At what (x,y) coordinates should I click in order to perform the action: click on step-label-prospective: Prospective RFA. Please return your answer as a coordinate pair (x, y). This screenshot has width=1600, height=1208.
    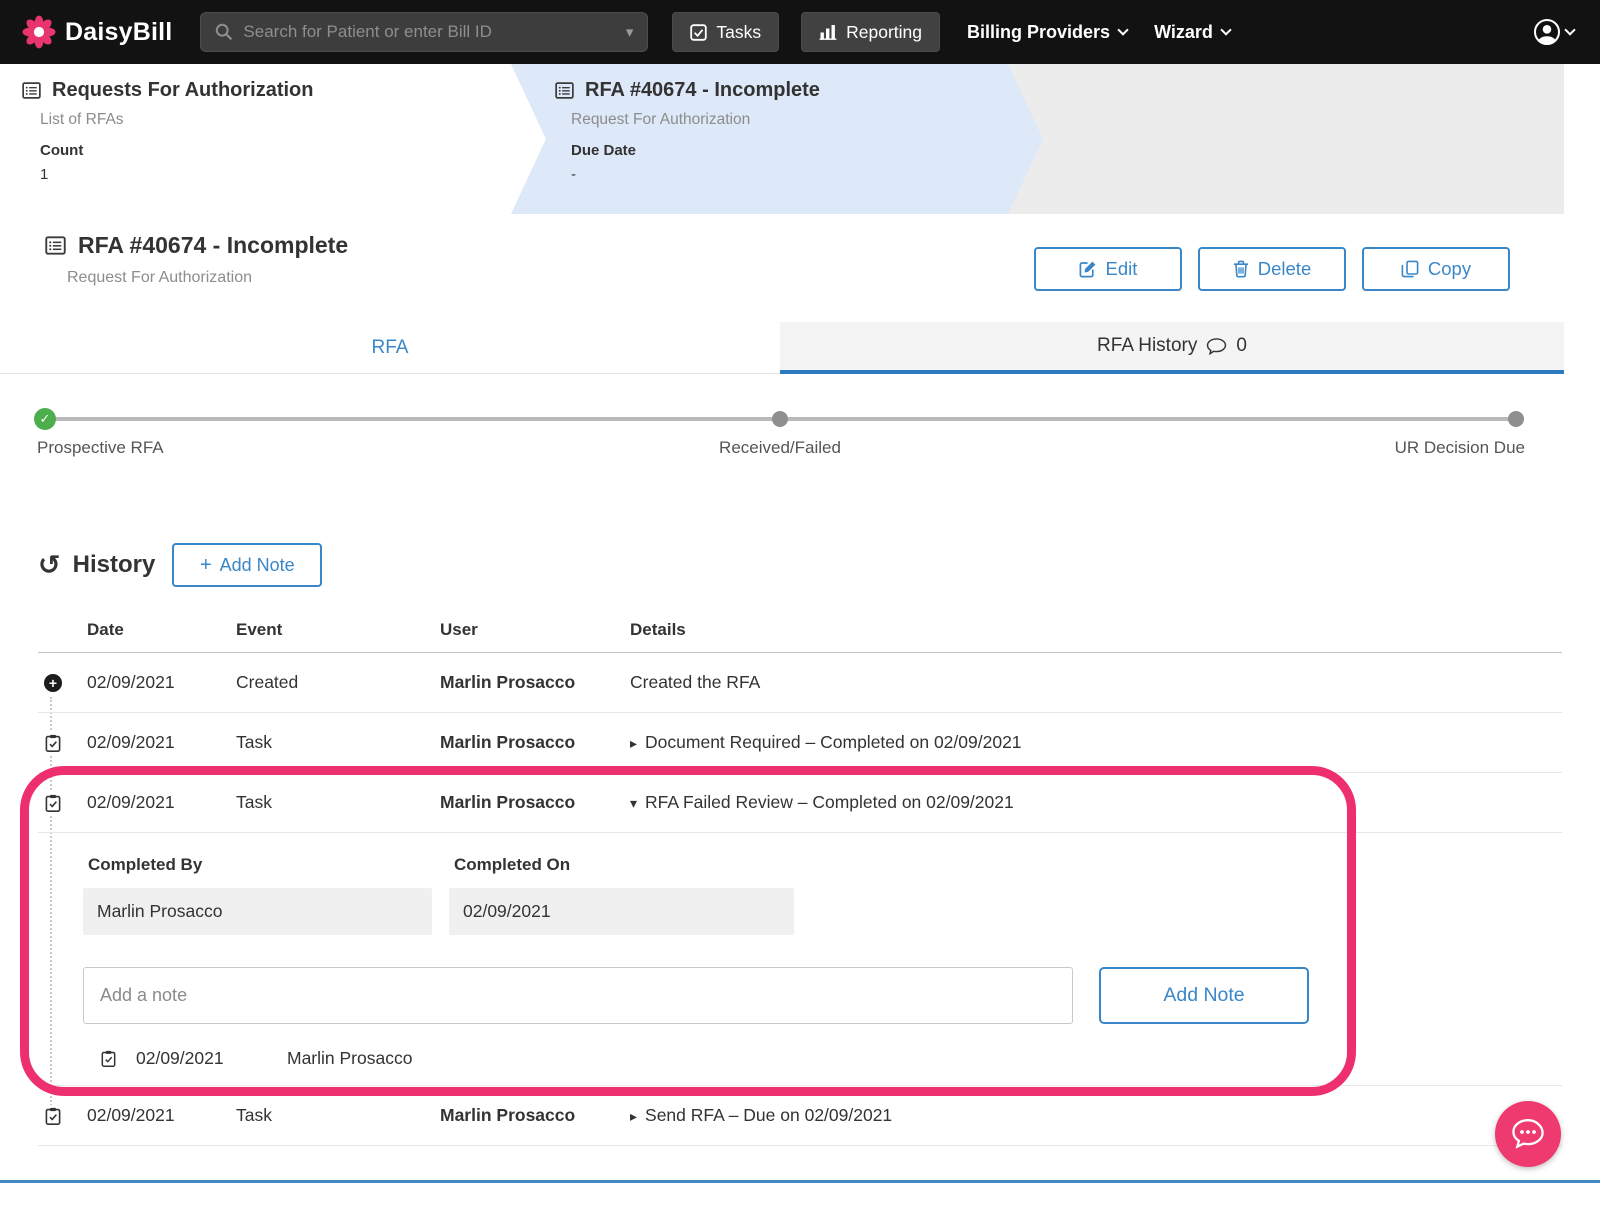
    Looking at the image, I should click on (100, 447).